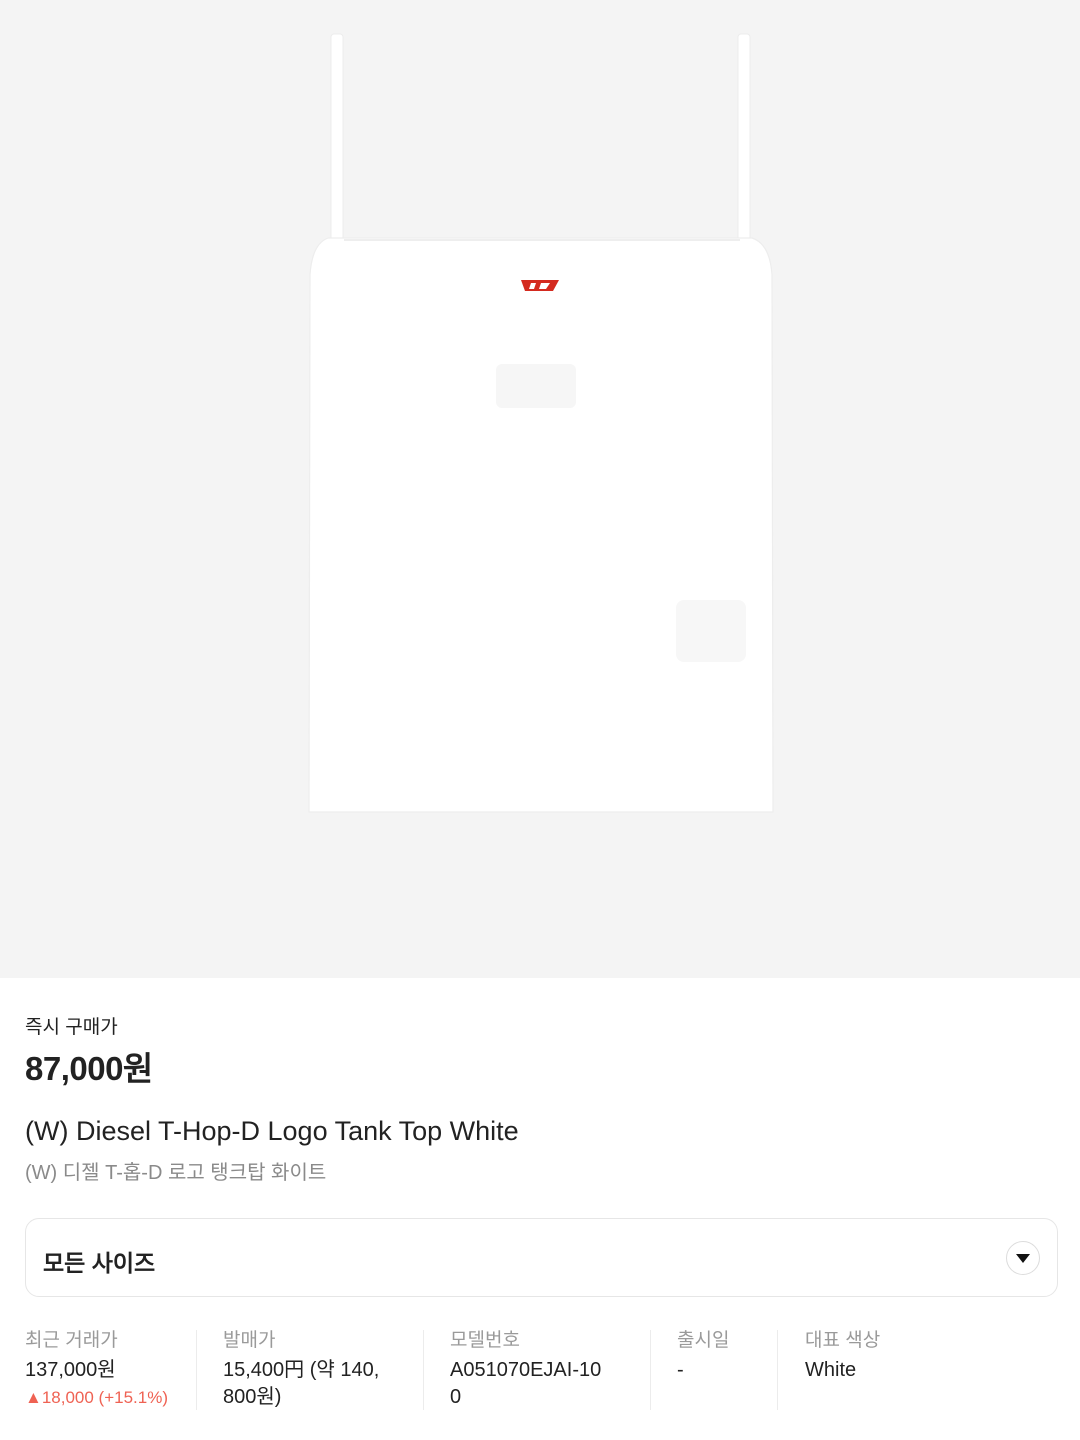 The image size is (1080, 1440). I want to click on model-number-value-line2: 0, so click(456, 1397).